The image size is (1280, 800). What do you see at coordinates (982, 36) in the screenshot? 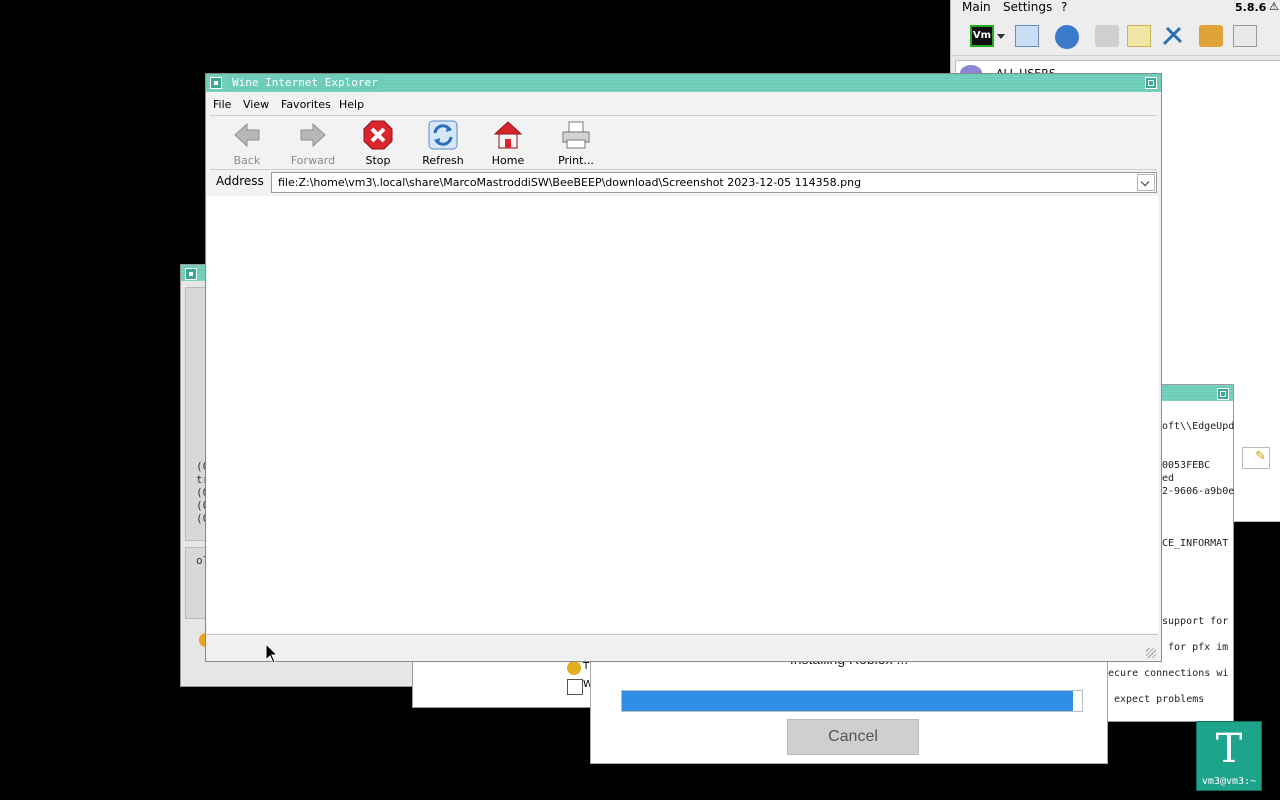
I see `vm-logo-icon: Vm` at bounding box center [982, 36].